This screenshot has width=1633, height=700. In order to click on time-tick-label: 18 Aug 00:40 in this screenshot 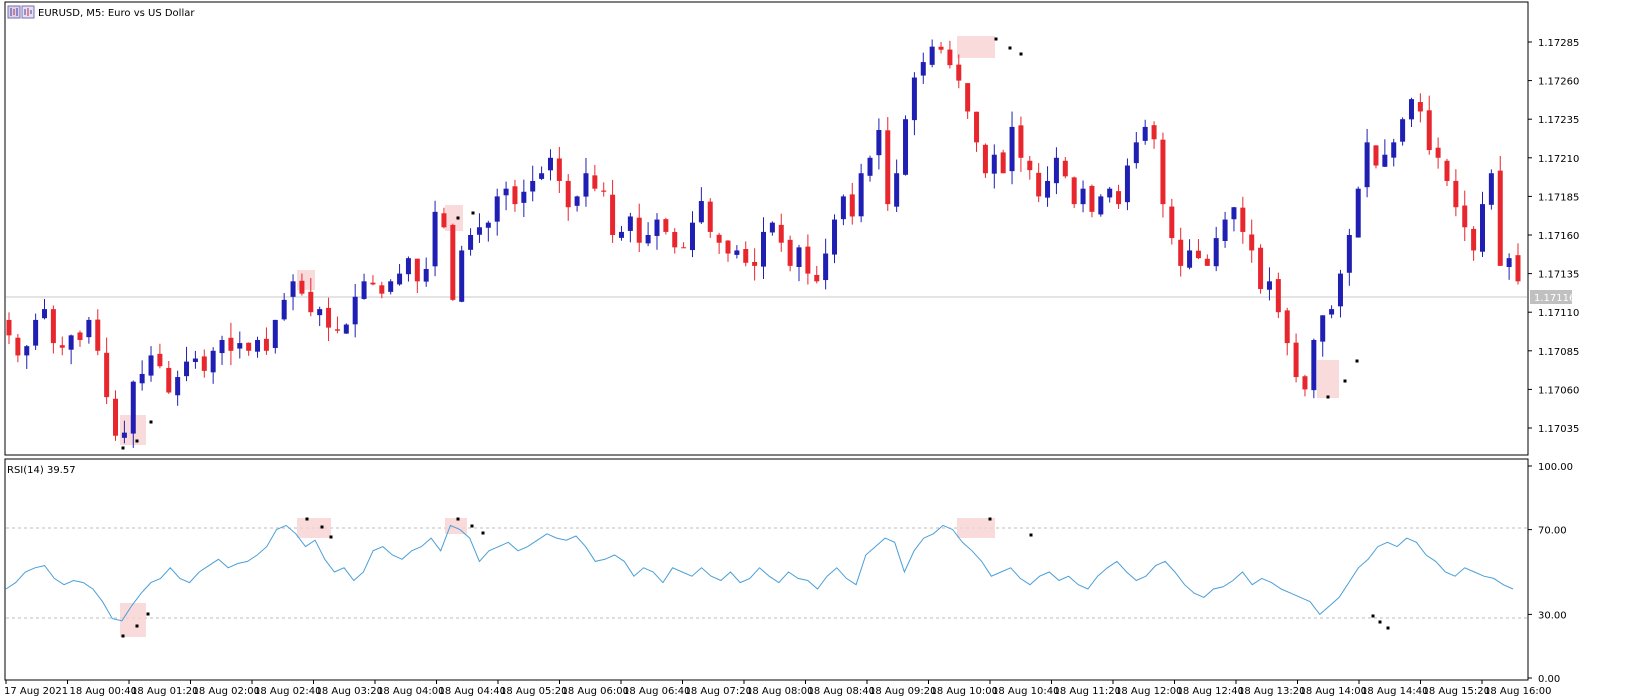, I will do `click(103, 691)`.